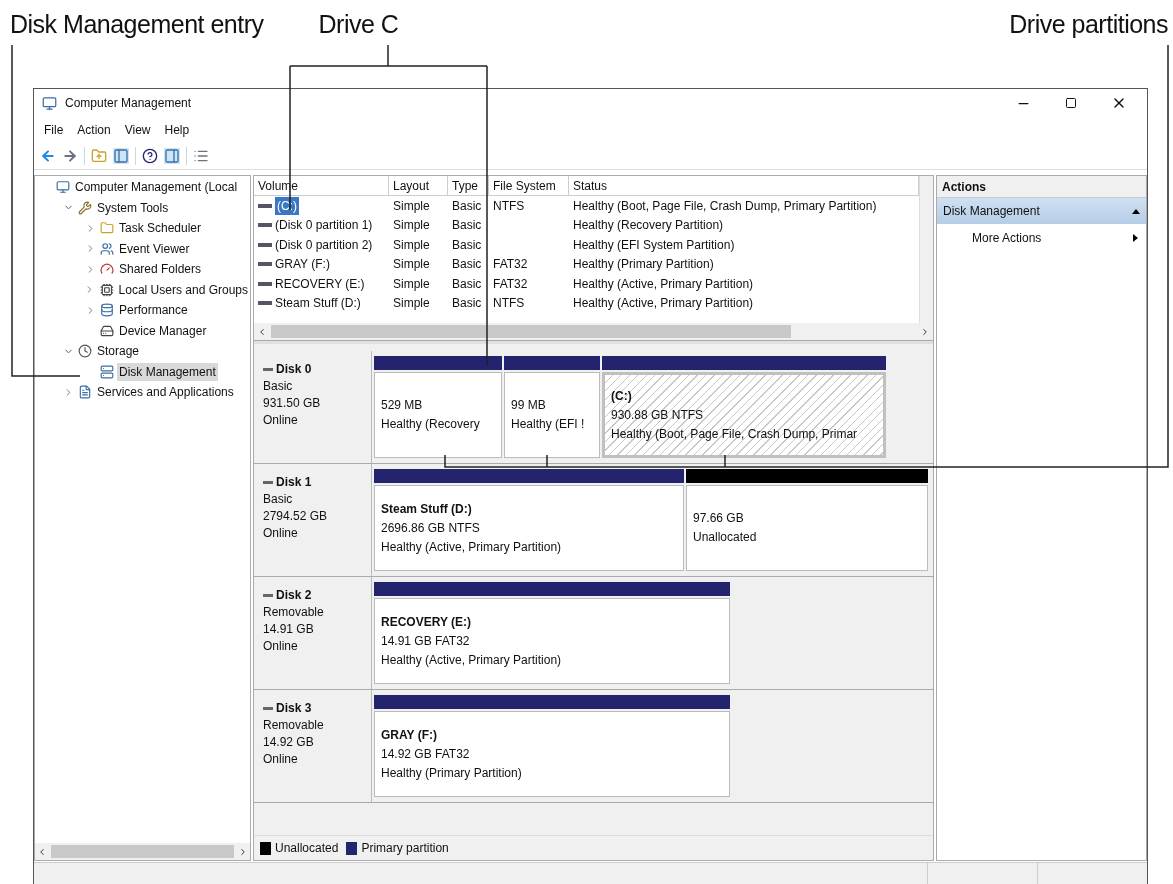 This screenshot has height=884, width=1173. I want to click on table-cell: Steam Stuff (D:), so click(318, 303).